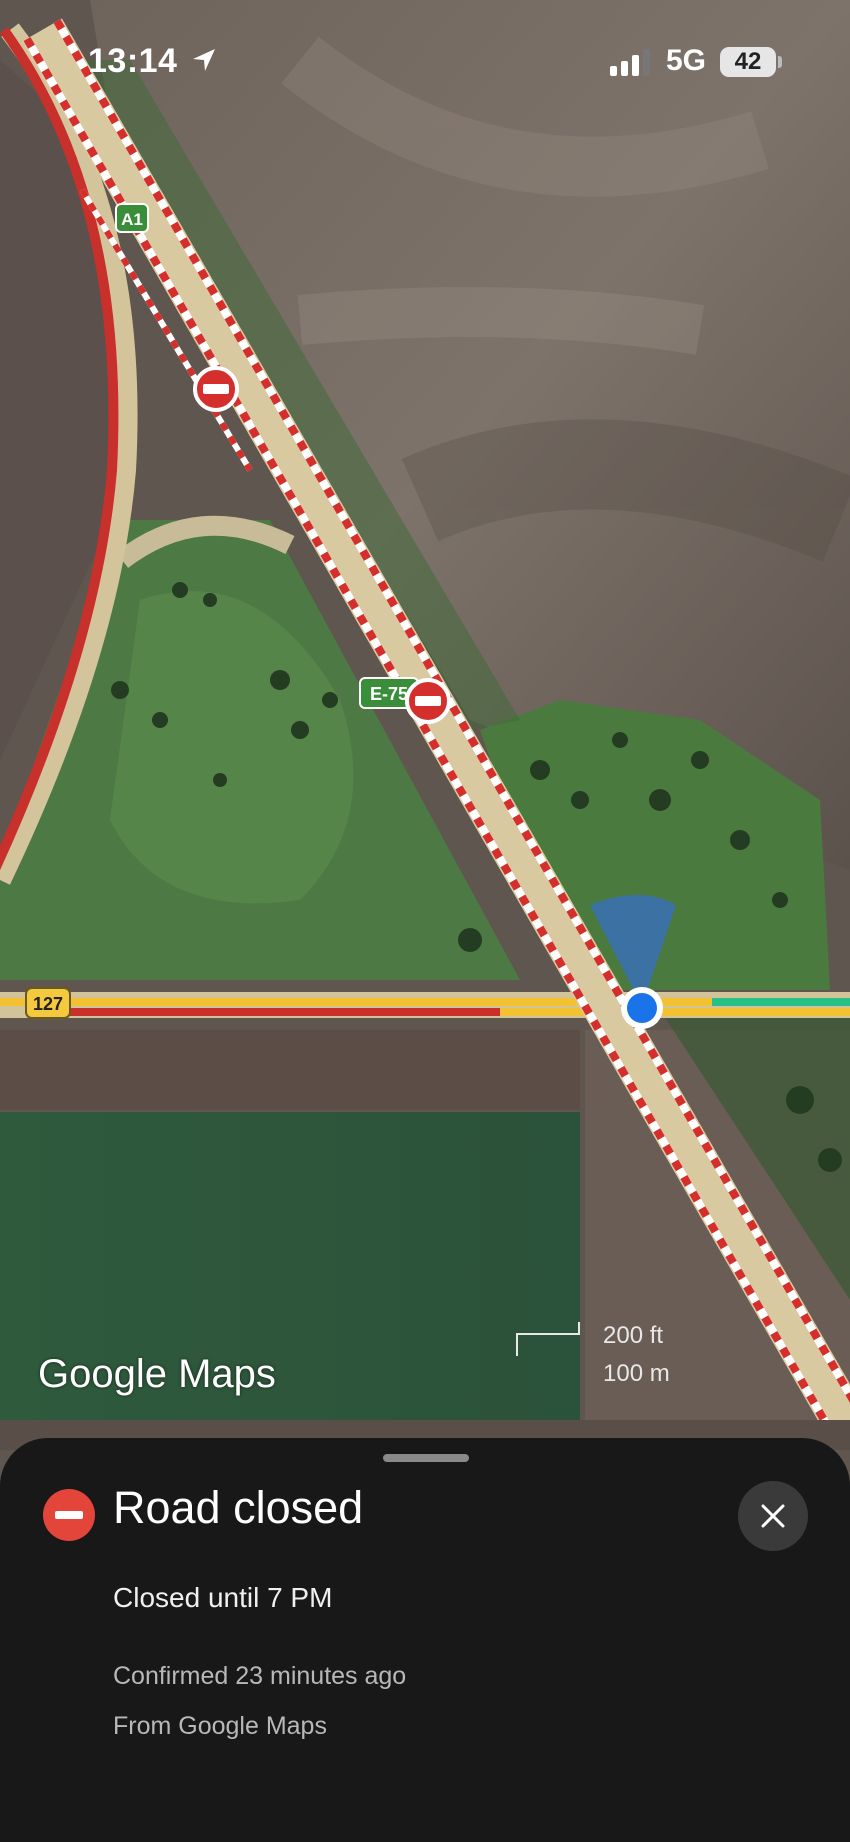  I want to click on road-label-127: 127, so click(48, 1004).